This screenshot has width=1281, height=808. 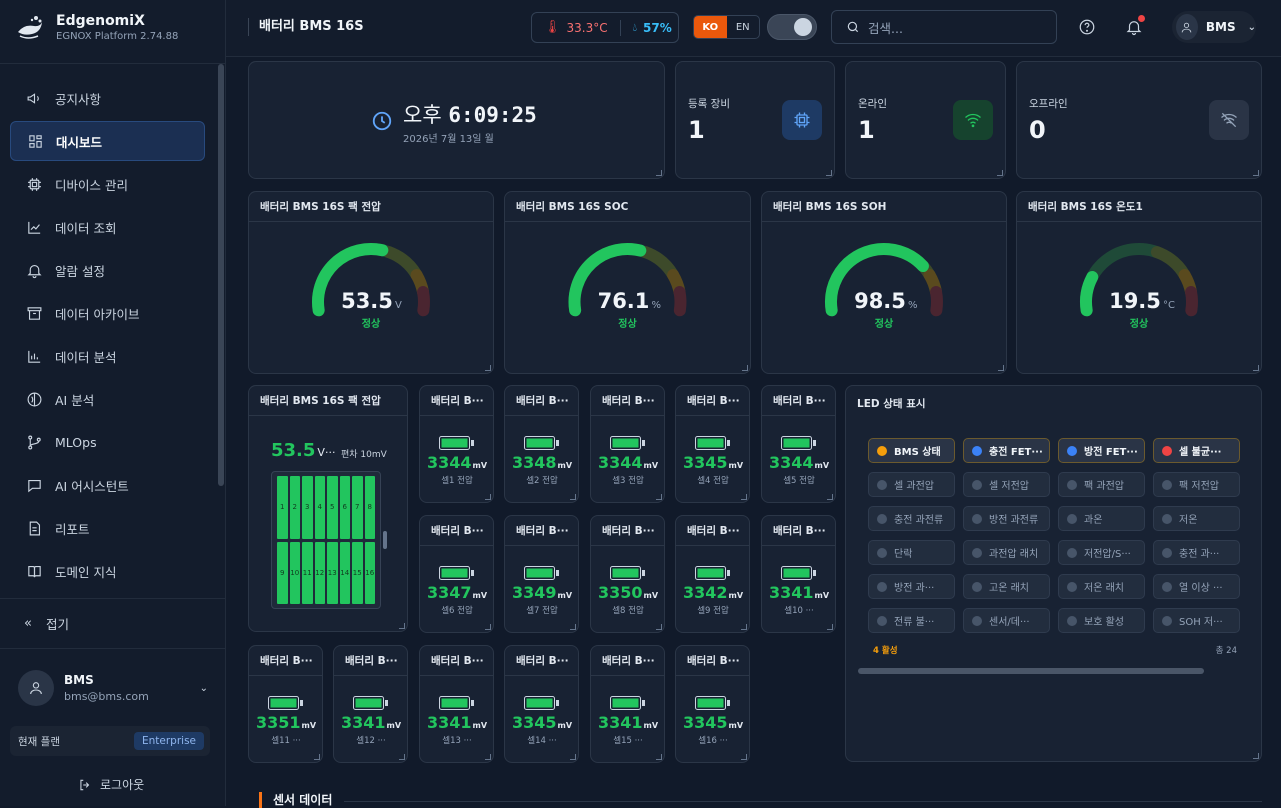 What do you see at coordinates (107, 442) in the screenshot?
I see `sidebar-item-9: MLOps` at bounding box center [107, 442].